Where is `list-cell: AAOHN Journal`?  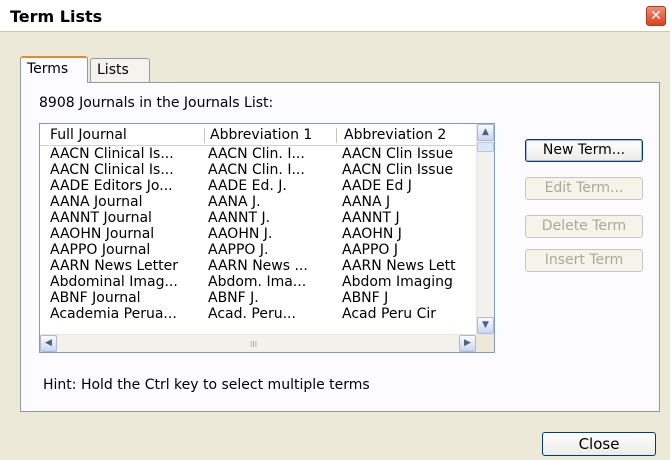 list-cell: AAOHN Journal is located at coordinates (102, 234).